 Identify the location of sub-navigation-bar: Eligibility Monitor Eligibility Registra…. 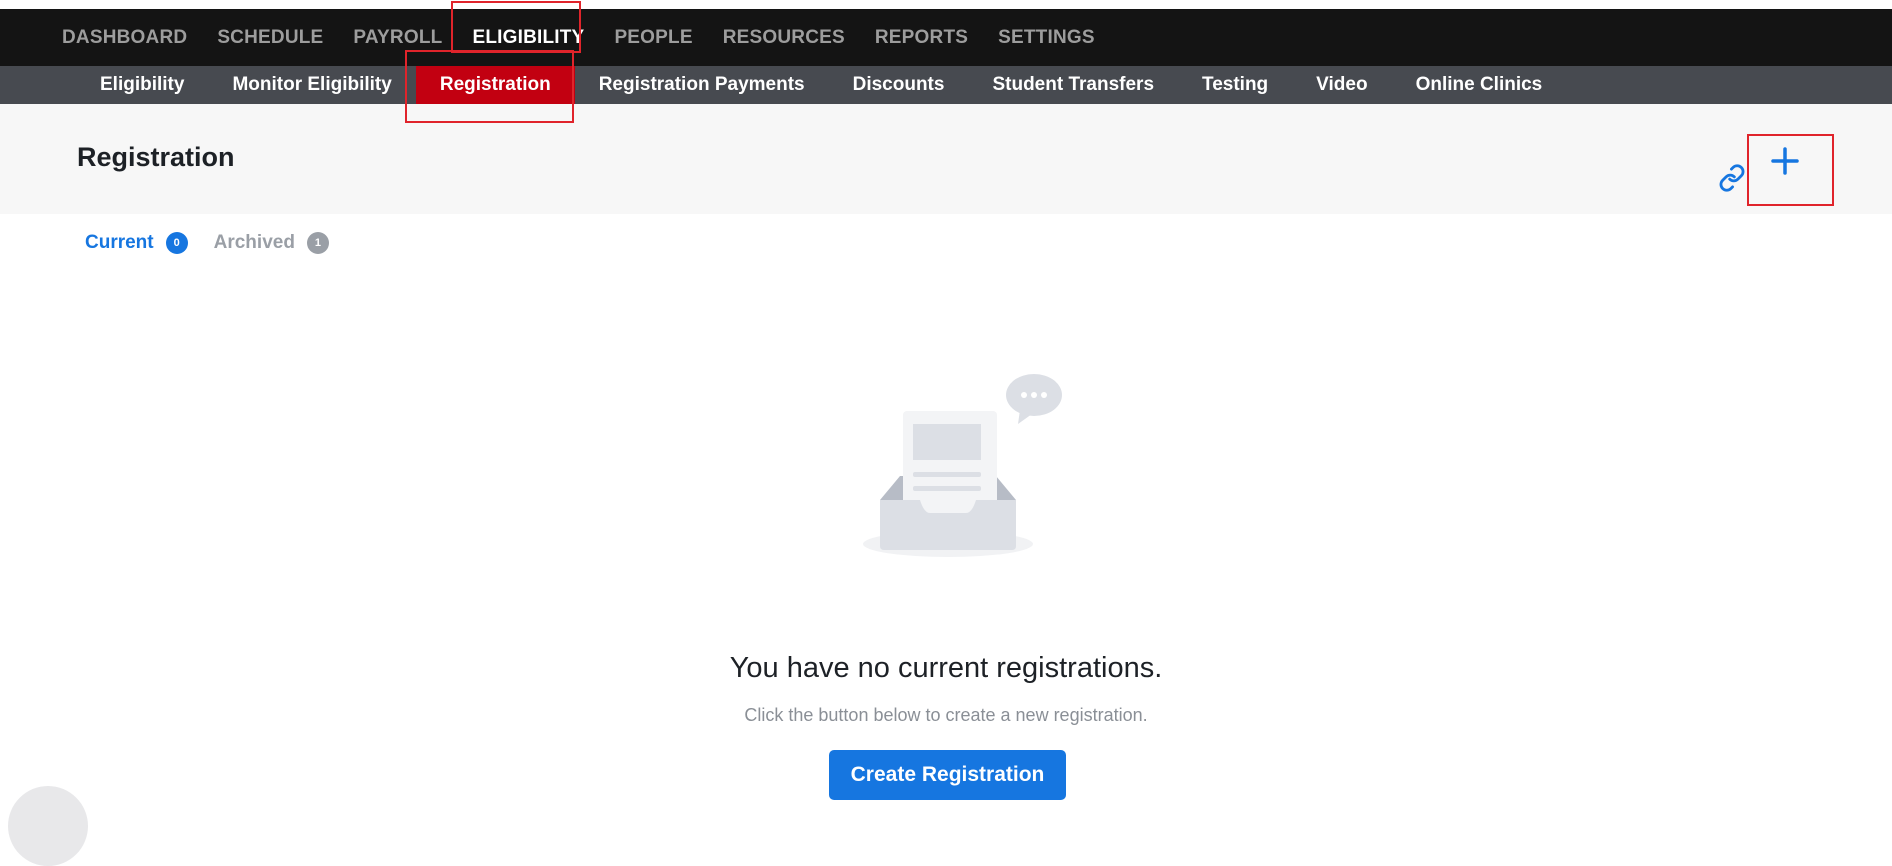
(946, 85).